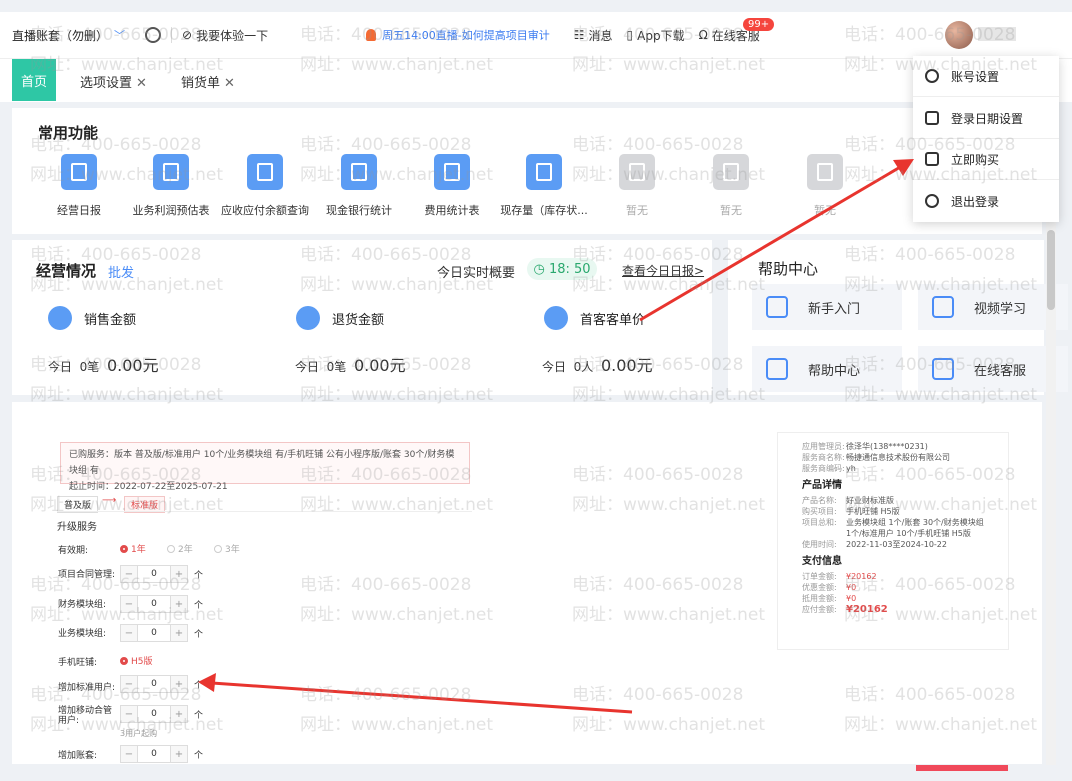 The height and width of the screenshot is (781, 1072). What do you see at coordinates (171, 186) in the screenshot?
I see `func-profit-estimate: 业务利润预估表` at bounding box center [171, 186].